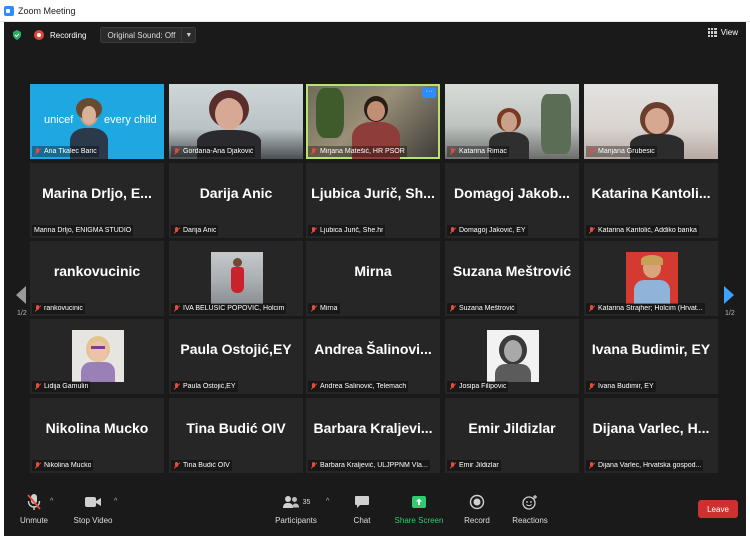 Image resolution: width=750 pixels, height=538 pixels. What do you see at coordinates (236, 193) in the screenshot?
I see `participant-display-name: Darija Anic` at bounding box center [236, 193].